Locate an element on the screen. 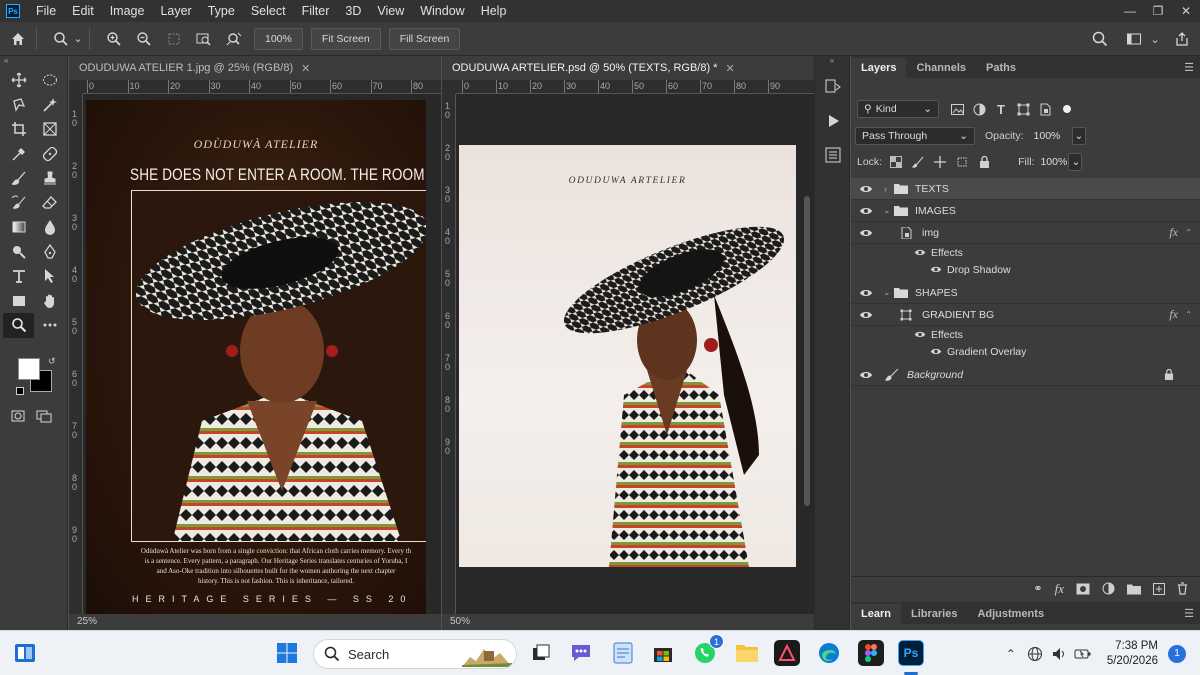  filter-pixel-icon is located at coordinates (957, 109).